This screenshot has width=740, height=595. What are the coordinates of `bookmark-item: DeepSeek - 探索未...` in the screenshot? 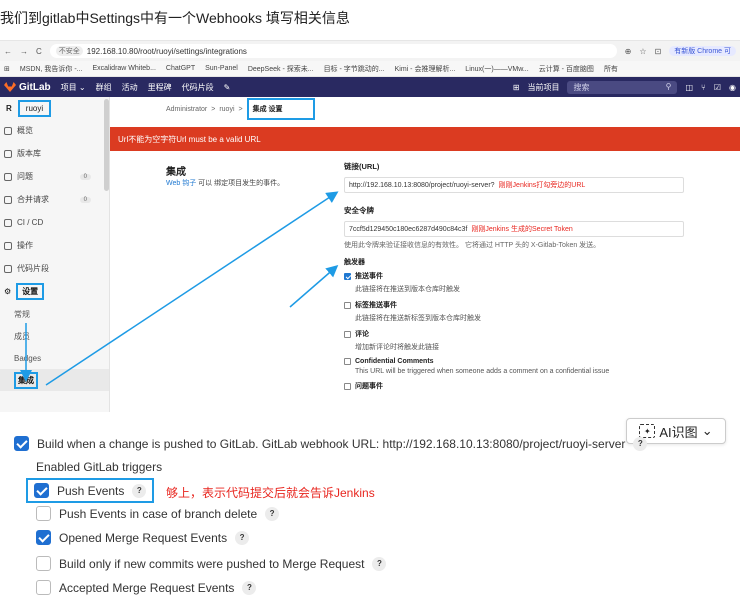 It's located at (281, 69).